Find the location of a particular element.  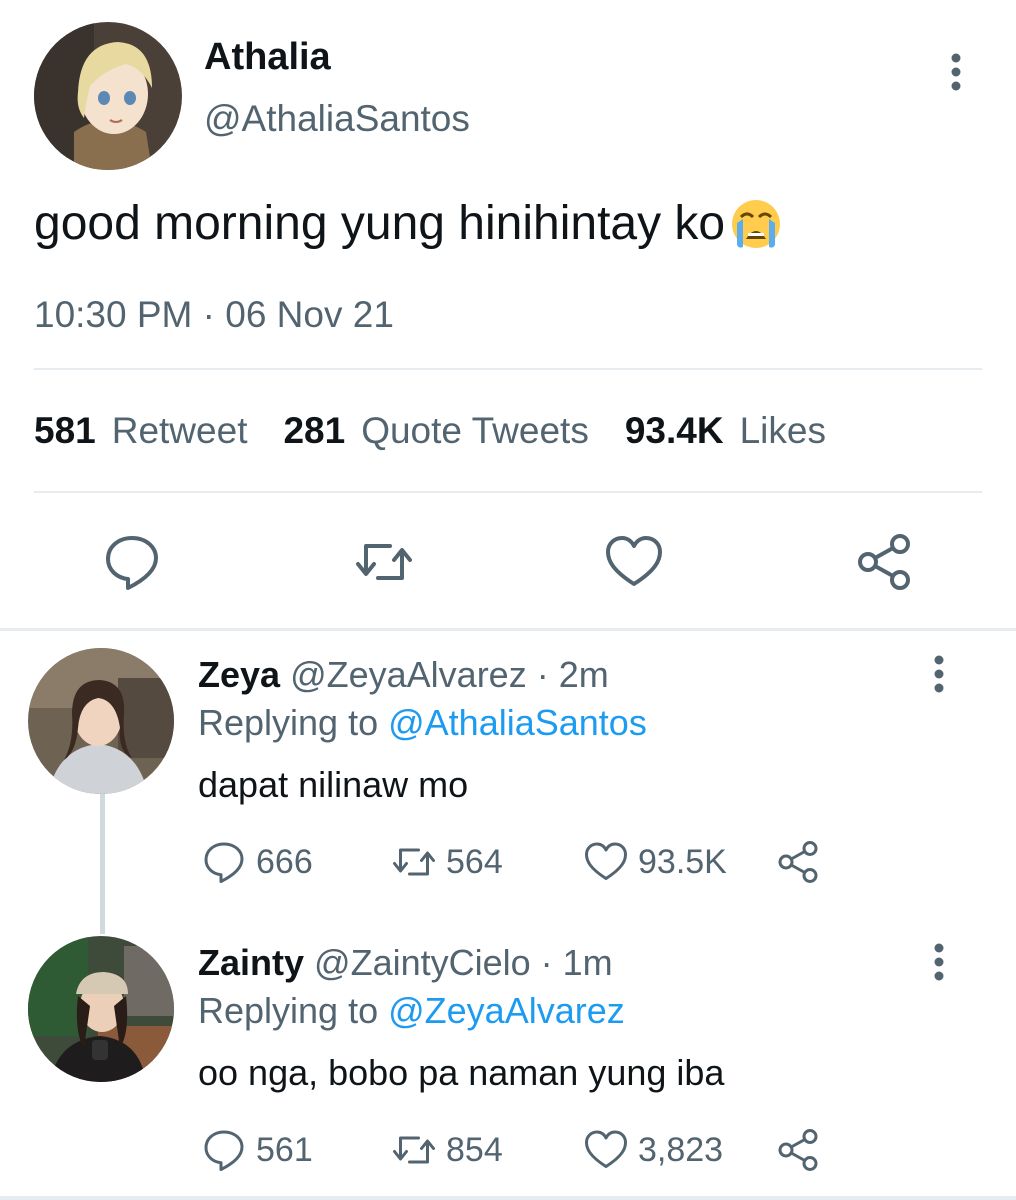

like-count: 3,823 is located at coordinates (681, 1149).